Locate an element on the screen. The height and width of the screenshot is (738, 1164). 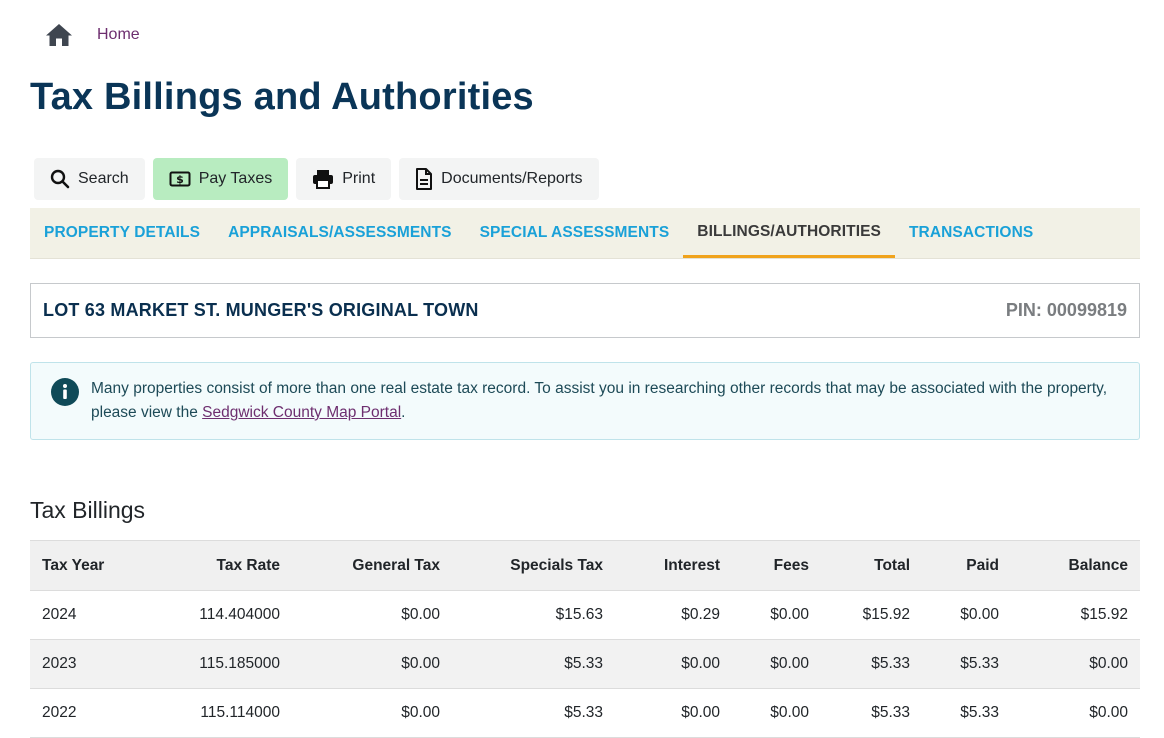
search-icon is located at coordinates (60, 179).